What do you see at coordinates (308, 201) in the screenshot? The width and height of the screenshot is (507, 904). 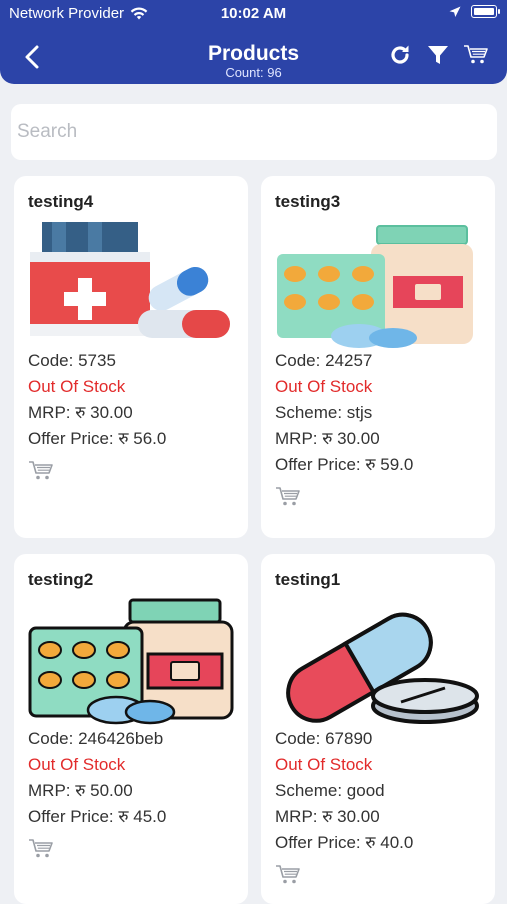 I see `product-name: testing3` at bounding box center [308, 201].